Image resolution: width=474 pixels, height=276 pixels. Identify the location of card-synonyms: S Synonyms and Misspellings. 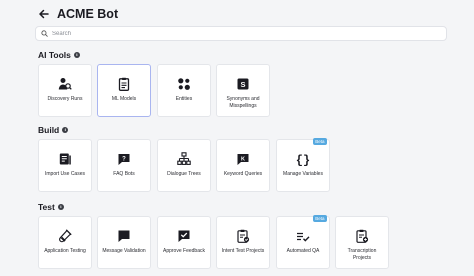
(243, 90).